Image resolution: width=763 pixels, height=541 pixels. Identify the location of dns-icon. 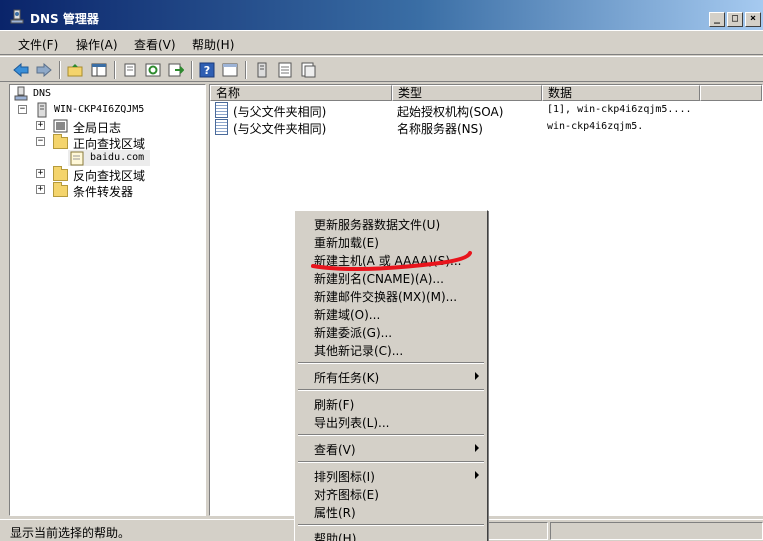
(21, 93).